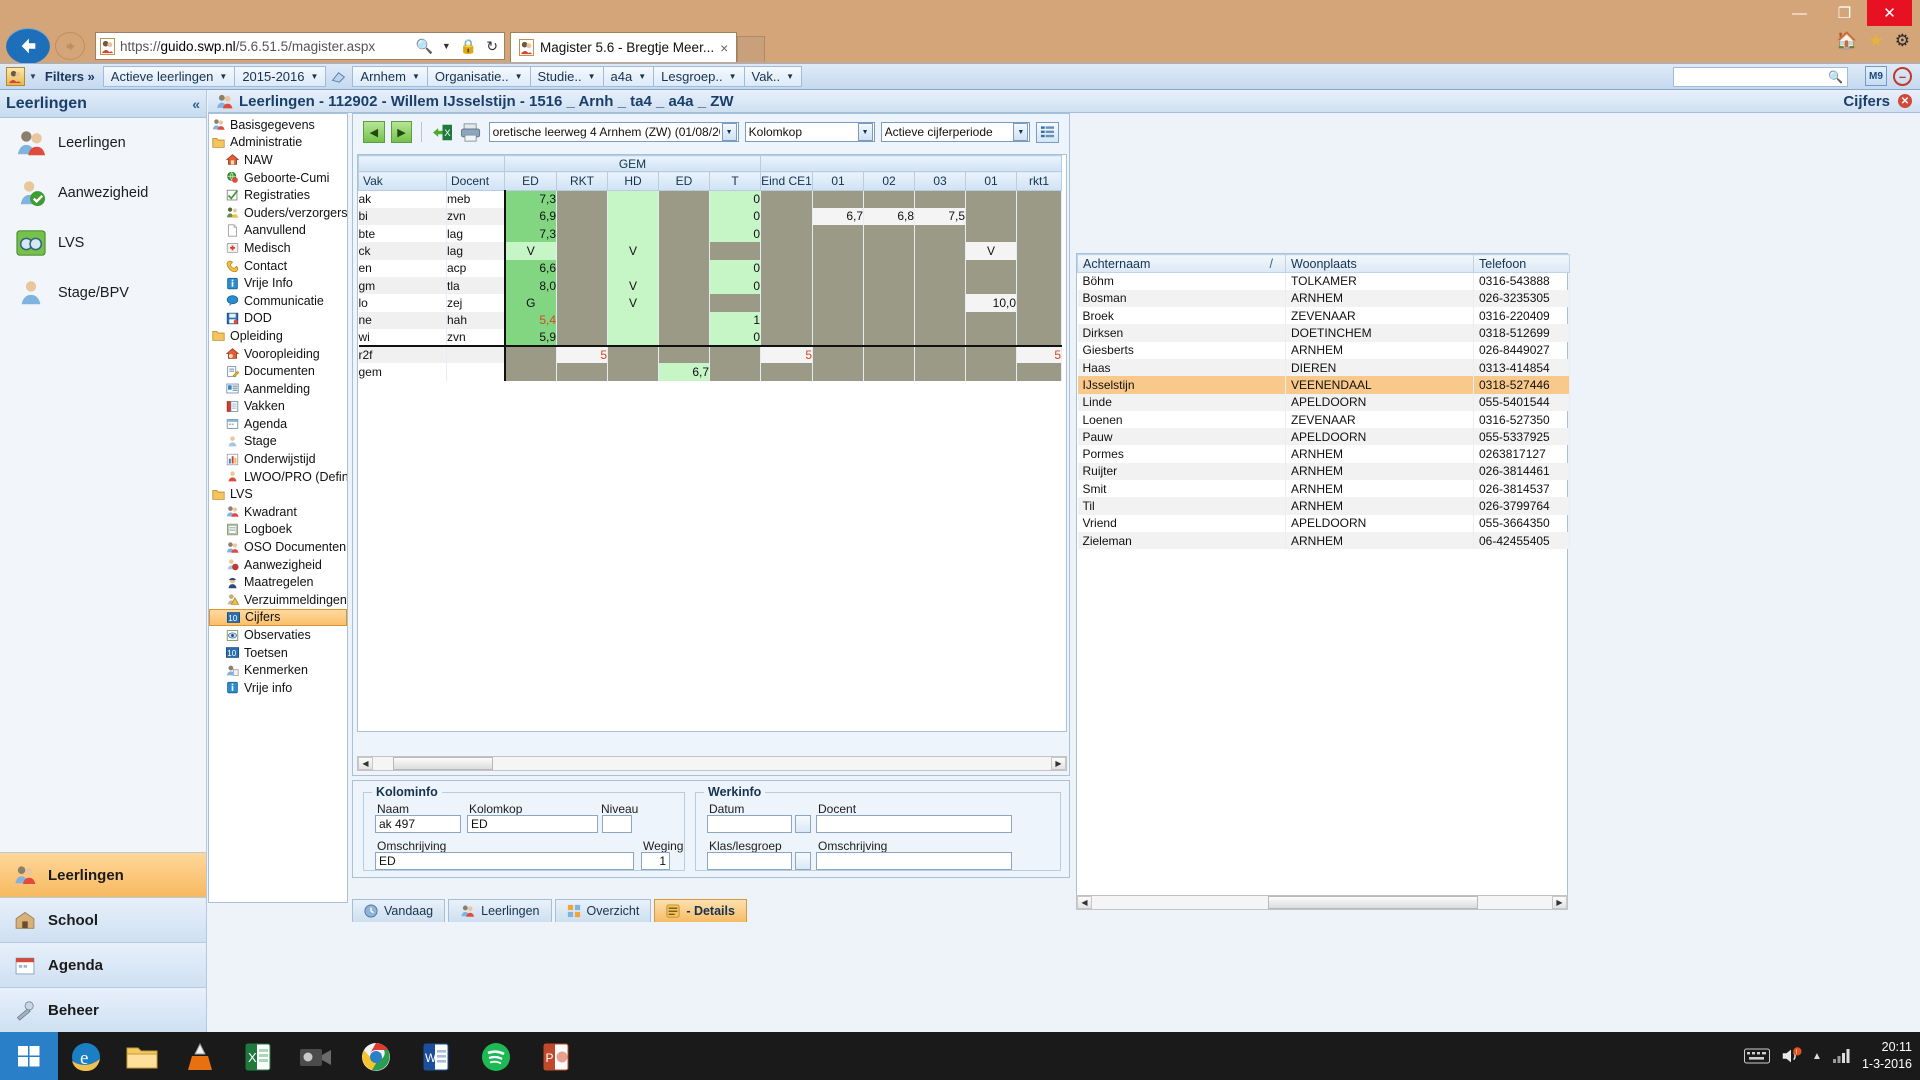 The image size is (1920, 1080). What do you see at coordinates (1323, 489) in the screenshot?
I see `student-row: Smit ARNHEM 026-3814537` at bounding box center [1323, 489].